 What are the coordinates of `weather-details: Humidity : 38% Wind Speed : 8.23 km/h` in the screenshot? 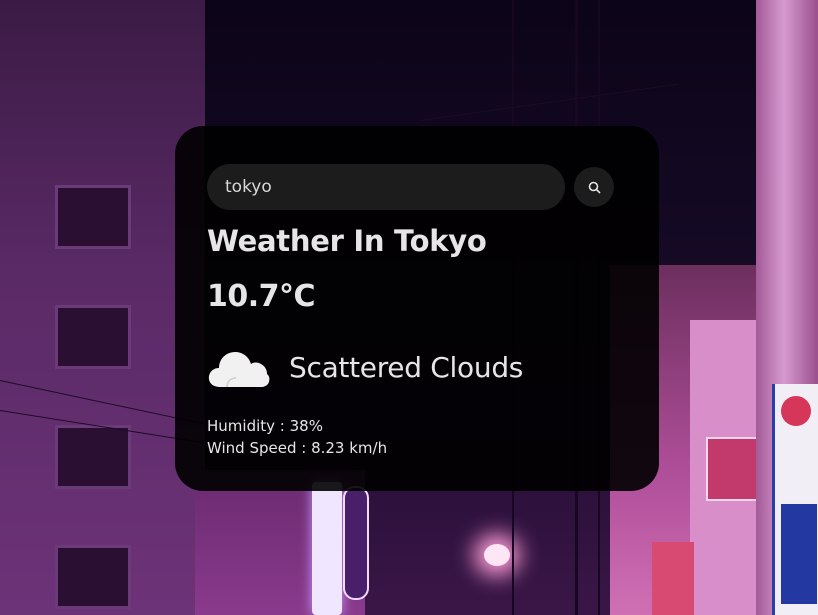 It's located at (417, 437).